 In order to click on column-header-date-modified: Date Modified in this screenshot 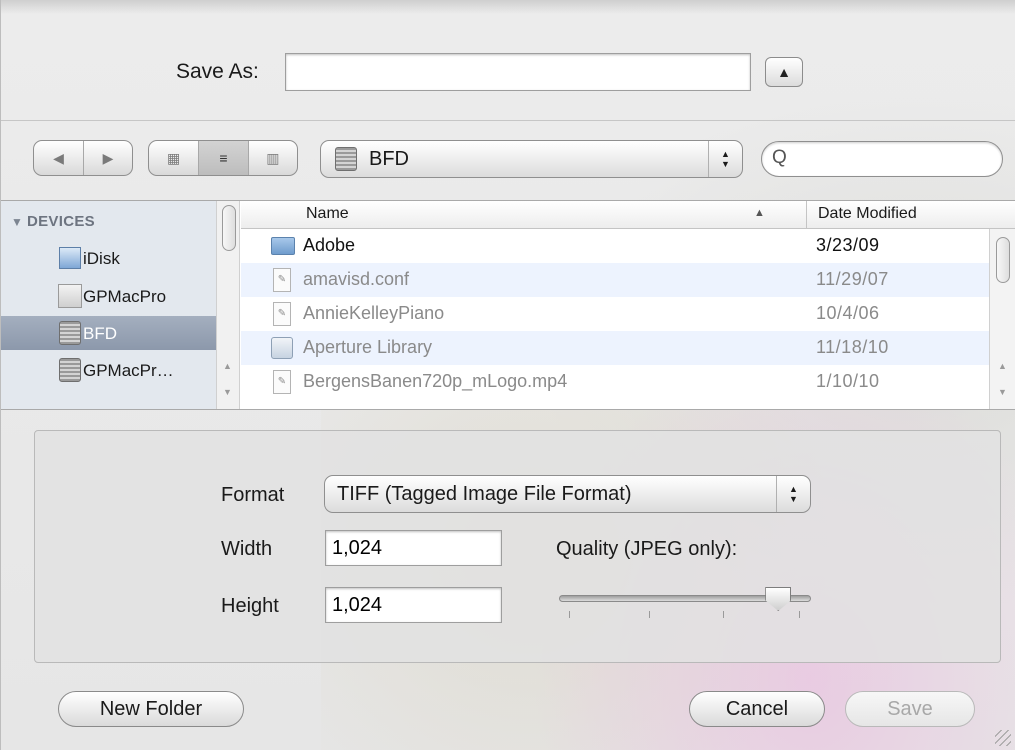, I will do `click(867, 214)`.